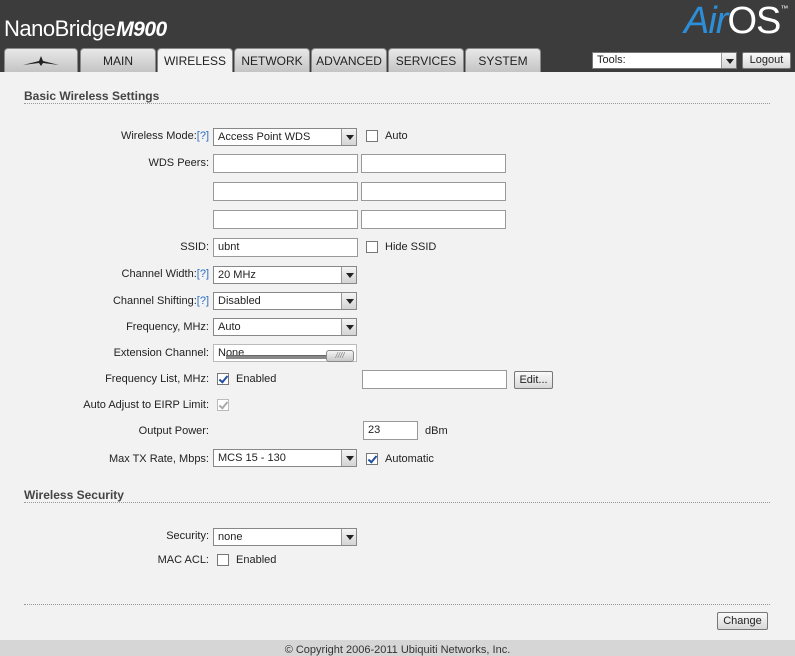  Describe the element at coordinates (285, 301) in the screenshot. I see `channel-shifting-select: Disabled` at that location.